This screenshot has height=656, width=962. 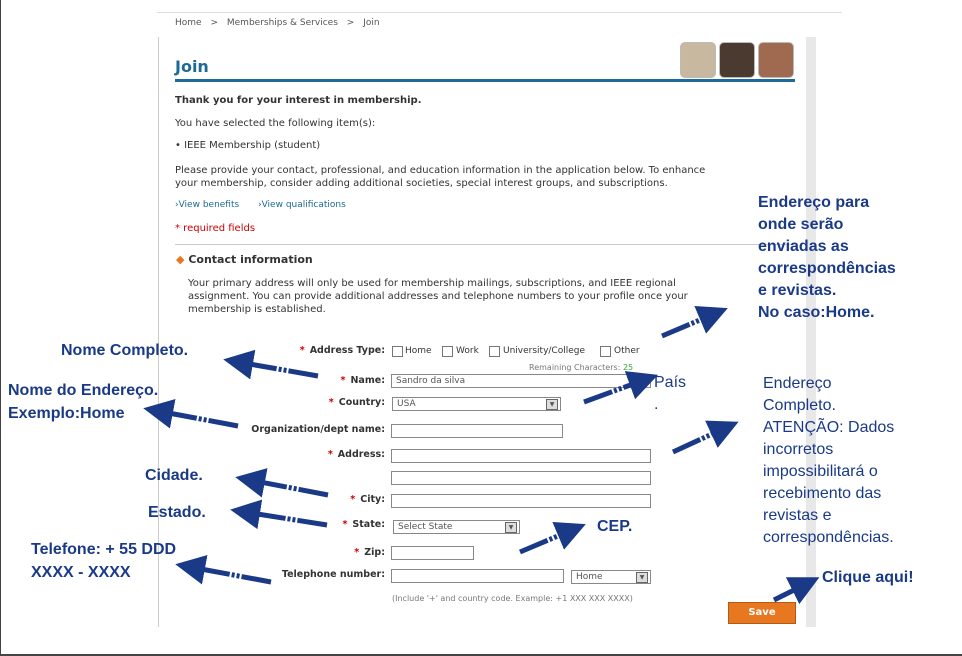 What do you see at coordinates (694, 322) in the screenshot?
I see `arrow-endereco-para` at bounding box center [694, 322].